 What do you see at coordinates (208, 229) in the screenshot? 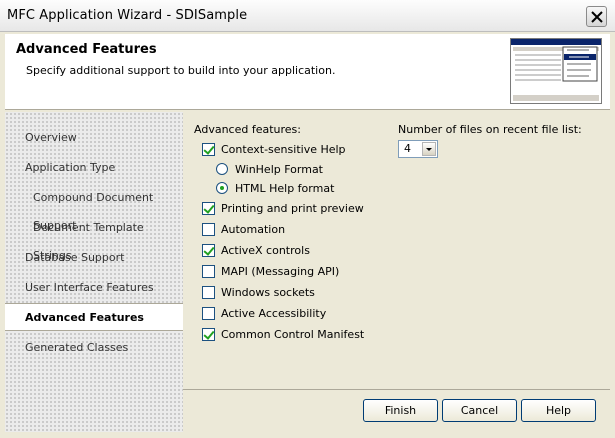
I see `automation-checkbox` at bounding box center [208, 229].